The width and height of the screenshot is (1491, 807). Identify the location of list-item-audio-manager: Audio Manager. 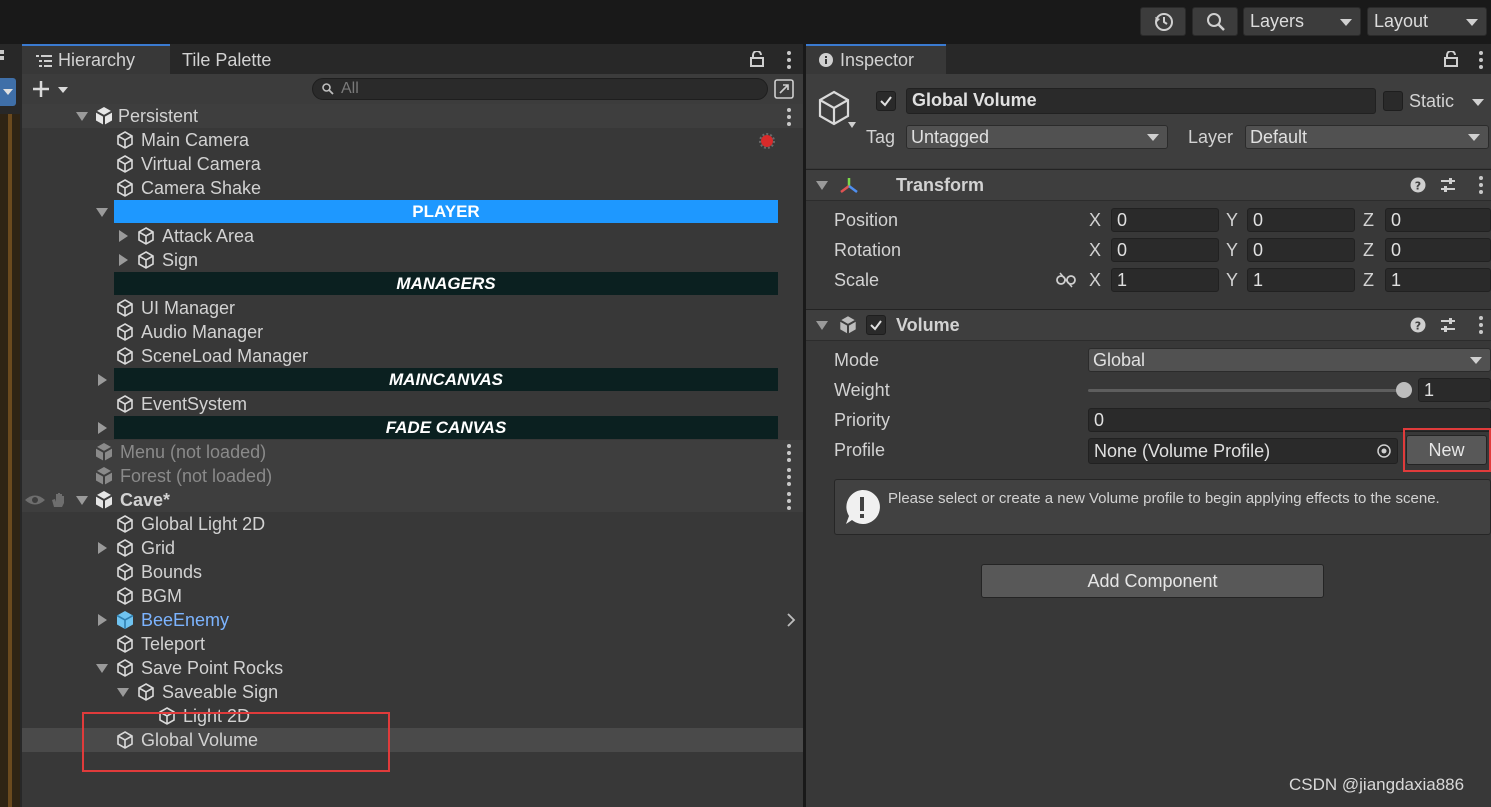
(412, 332).